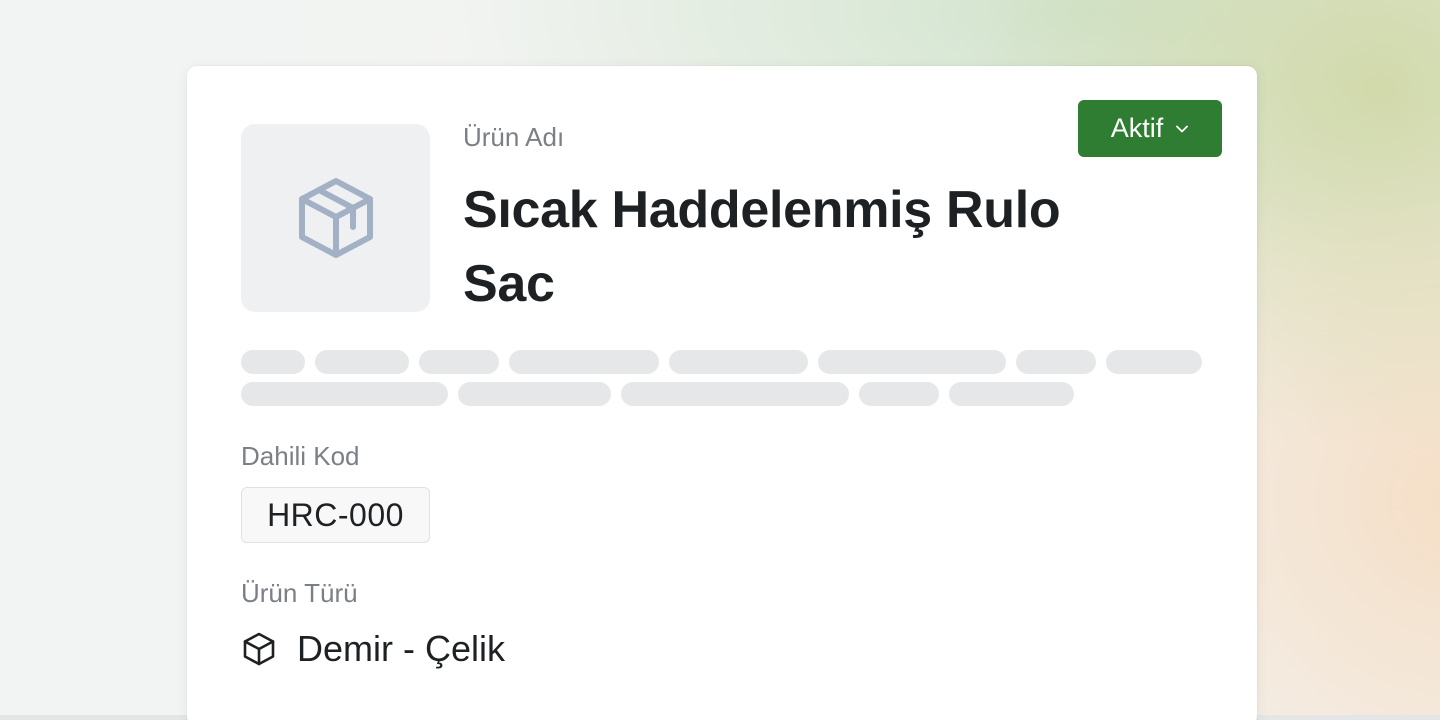  I want to click on package-icon, so click(335, 218).